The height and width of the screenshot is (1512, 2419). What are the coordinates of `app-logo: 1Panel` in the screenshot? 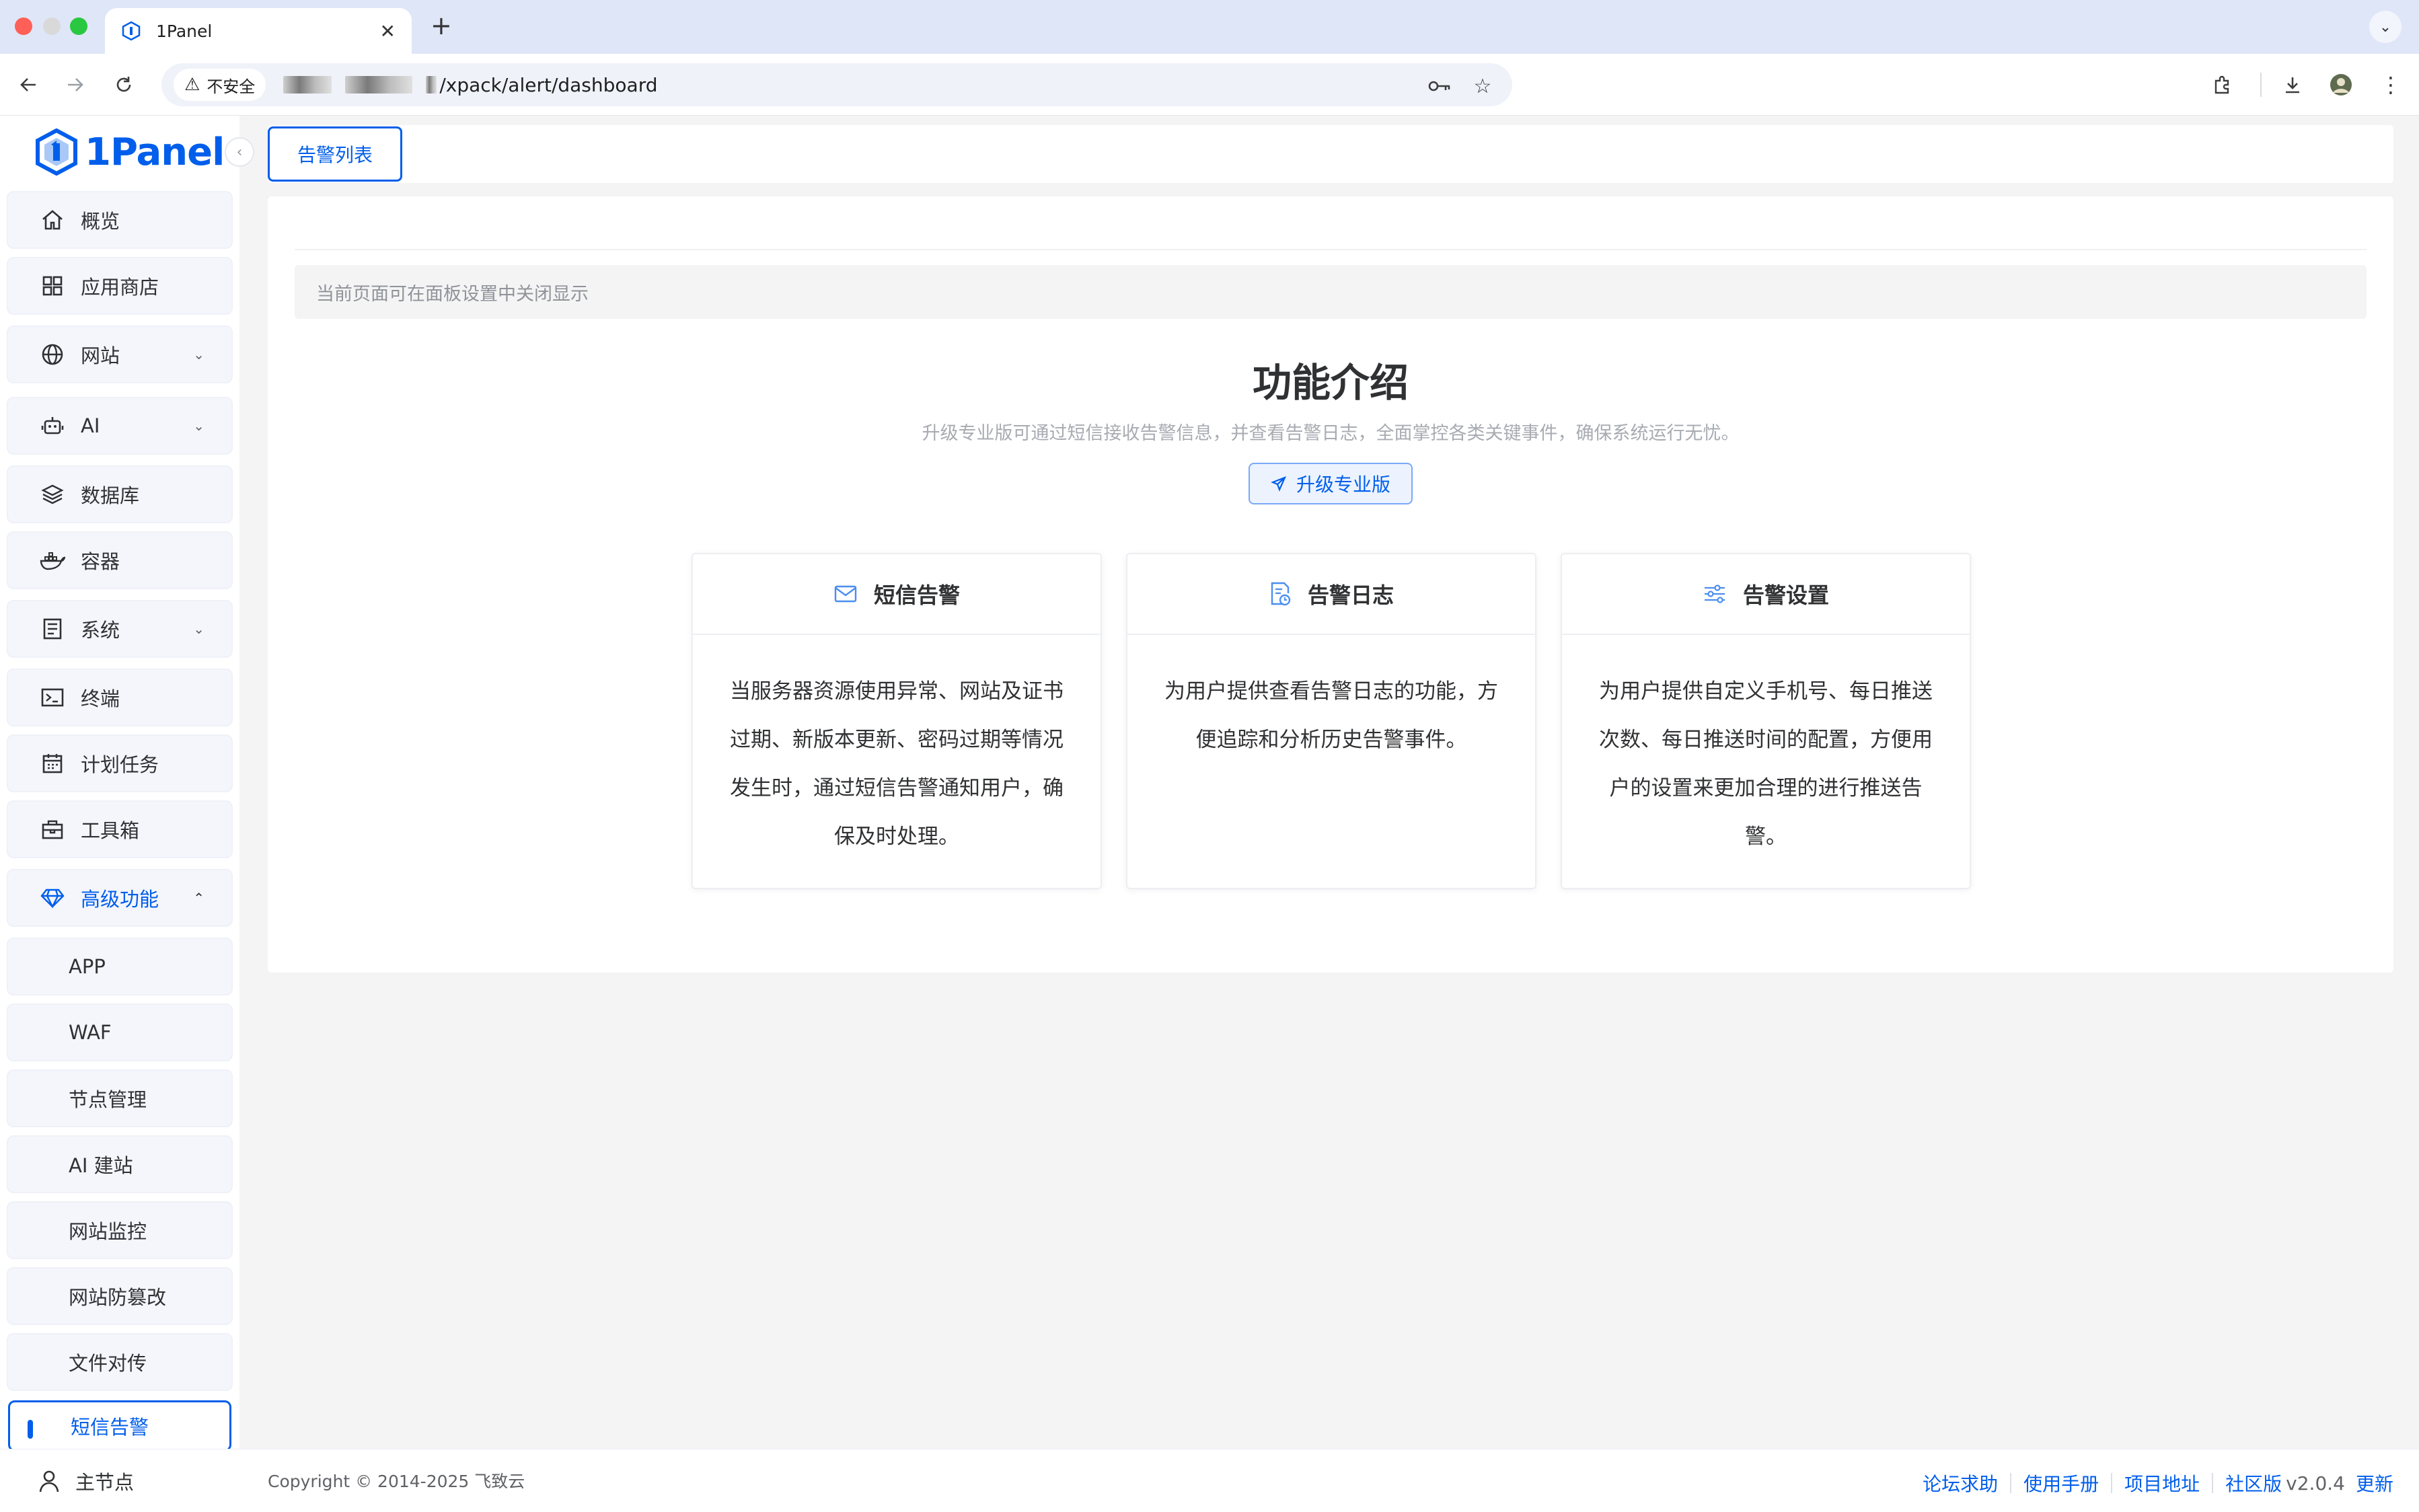 It's located at (130, 152).